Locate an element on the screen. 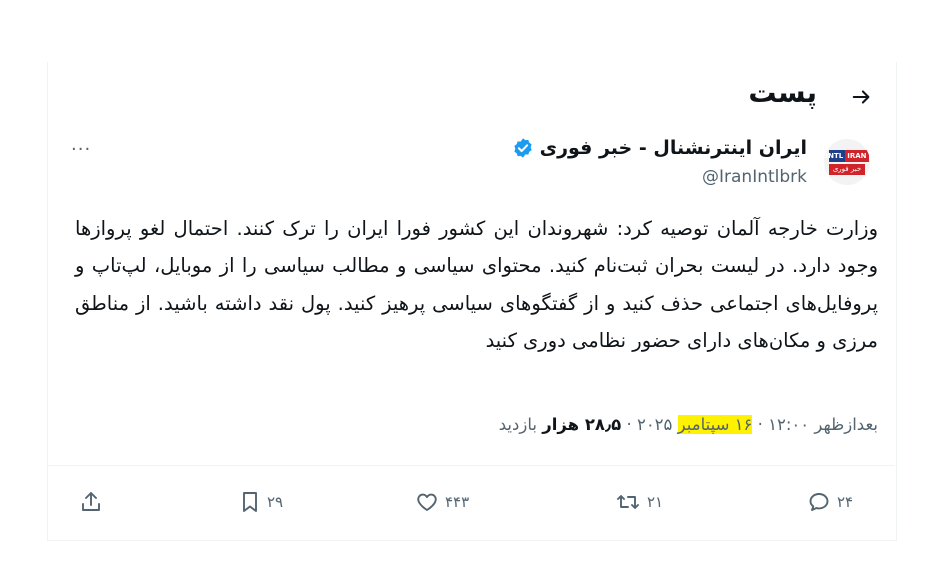 This screenshot has height=572, width=942. author-name-link: ایران اینترنشنال - خبر فوری is located at coordinates (659, 148).